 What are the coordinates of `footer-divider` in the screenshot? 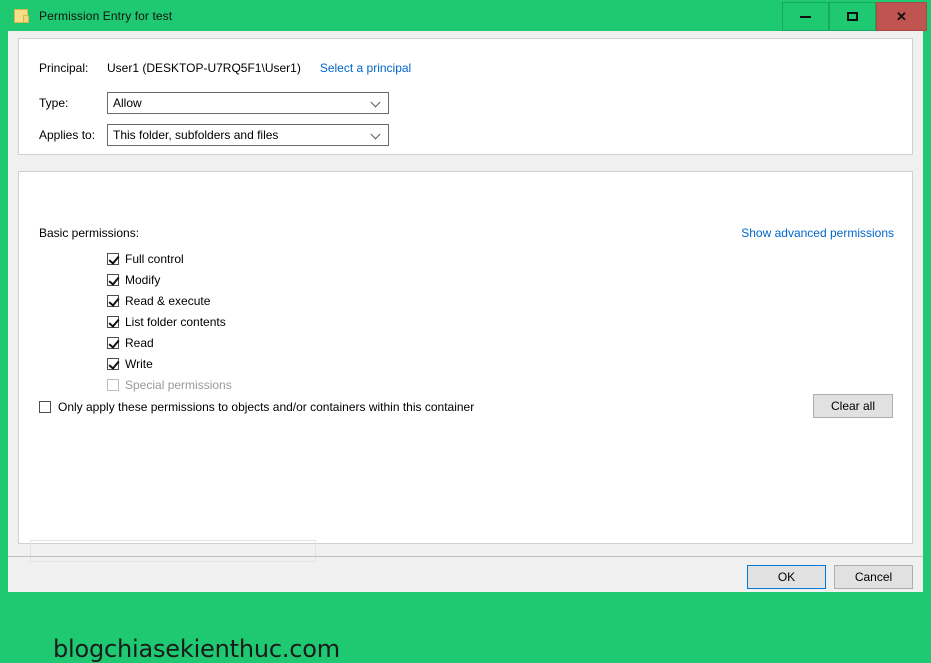 It's located at (465, 556).